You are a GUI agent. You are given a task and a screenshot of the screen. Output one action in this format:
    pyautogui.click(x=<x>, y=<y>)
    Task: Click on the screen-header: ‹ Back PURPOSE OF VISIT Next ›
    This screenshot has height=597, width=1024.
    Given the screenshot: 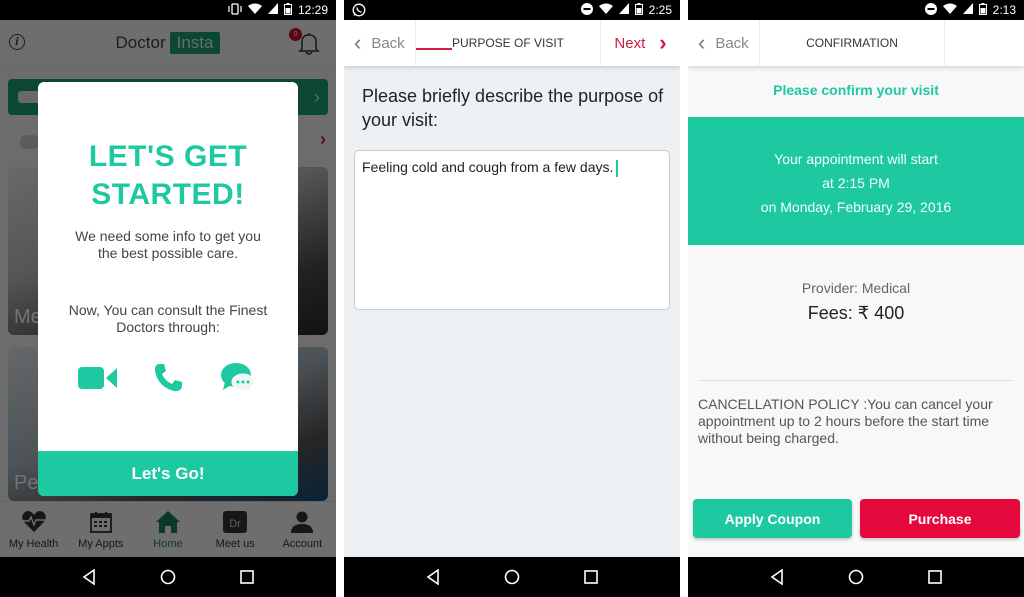 What is the action you would take?
    pyautogui.click(x=512, y=43)
    